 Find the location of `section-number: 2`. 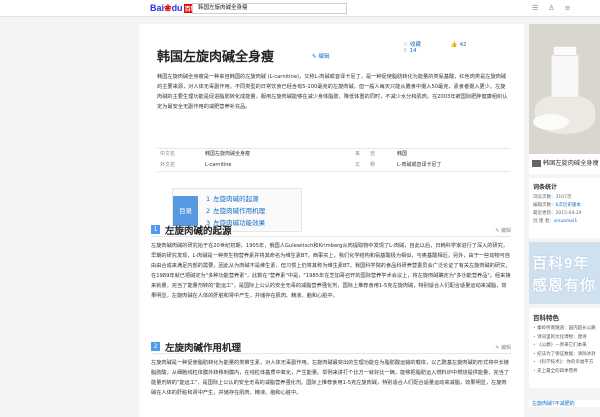

section-number: 2 is located at coordinates (155, 346).